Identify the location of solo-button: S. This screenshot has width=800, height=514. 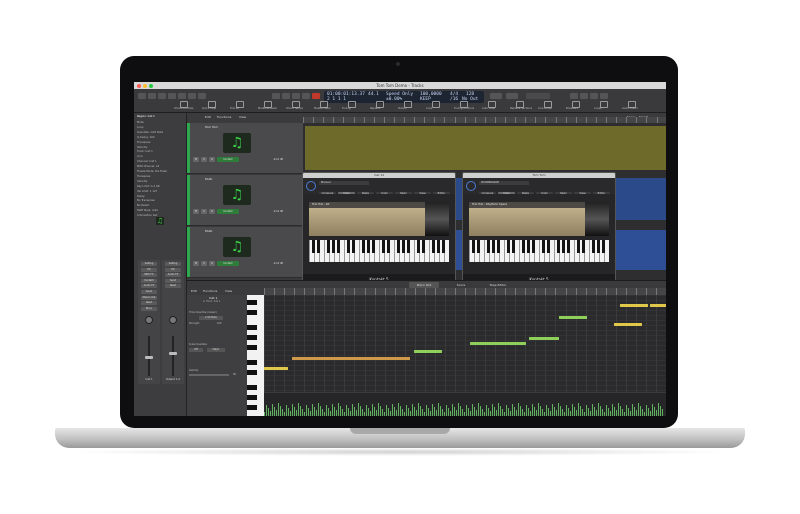
(204, 211).